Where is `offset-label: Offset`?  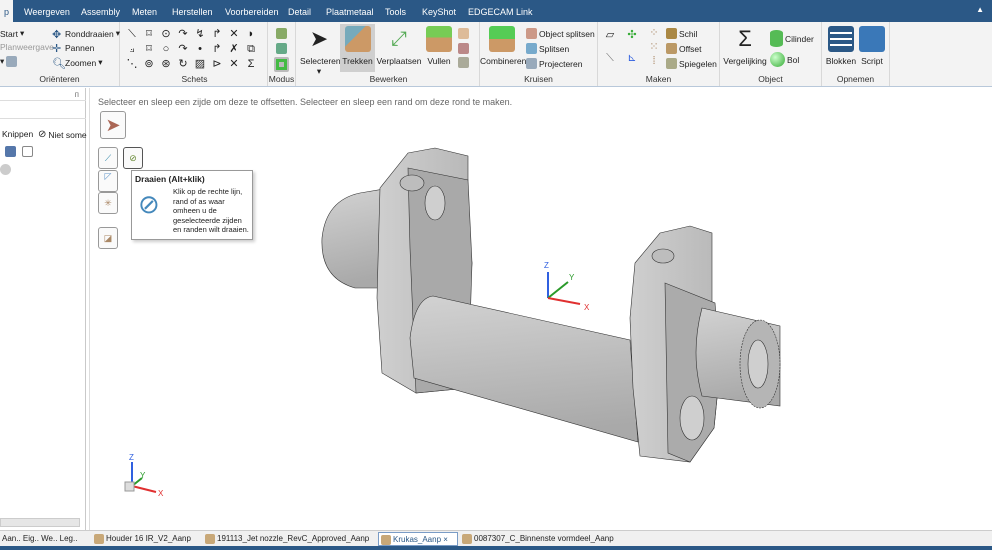 offset-label: Offset is located at coordinates (690, 48).